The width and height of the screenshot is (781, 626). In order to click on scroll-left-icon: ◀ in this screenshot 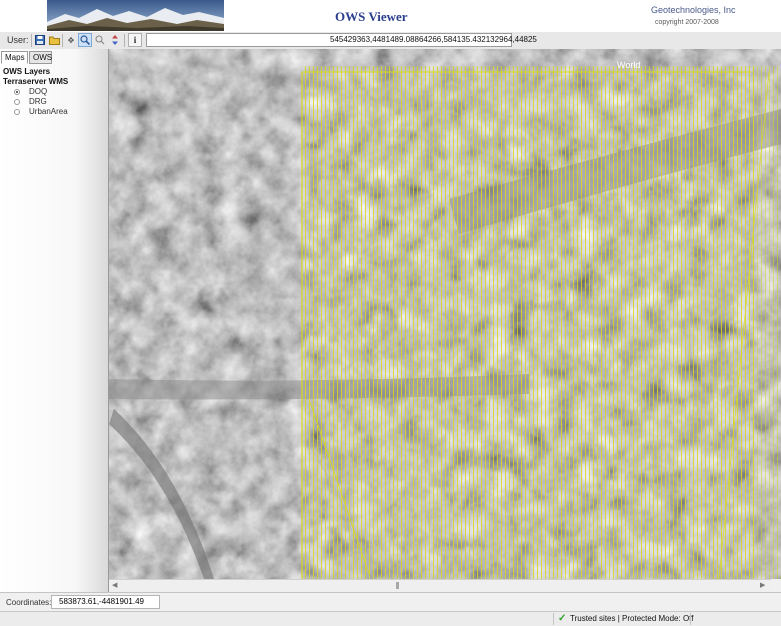, I will do `click(114, 585)`.